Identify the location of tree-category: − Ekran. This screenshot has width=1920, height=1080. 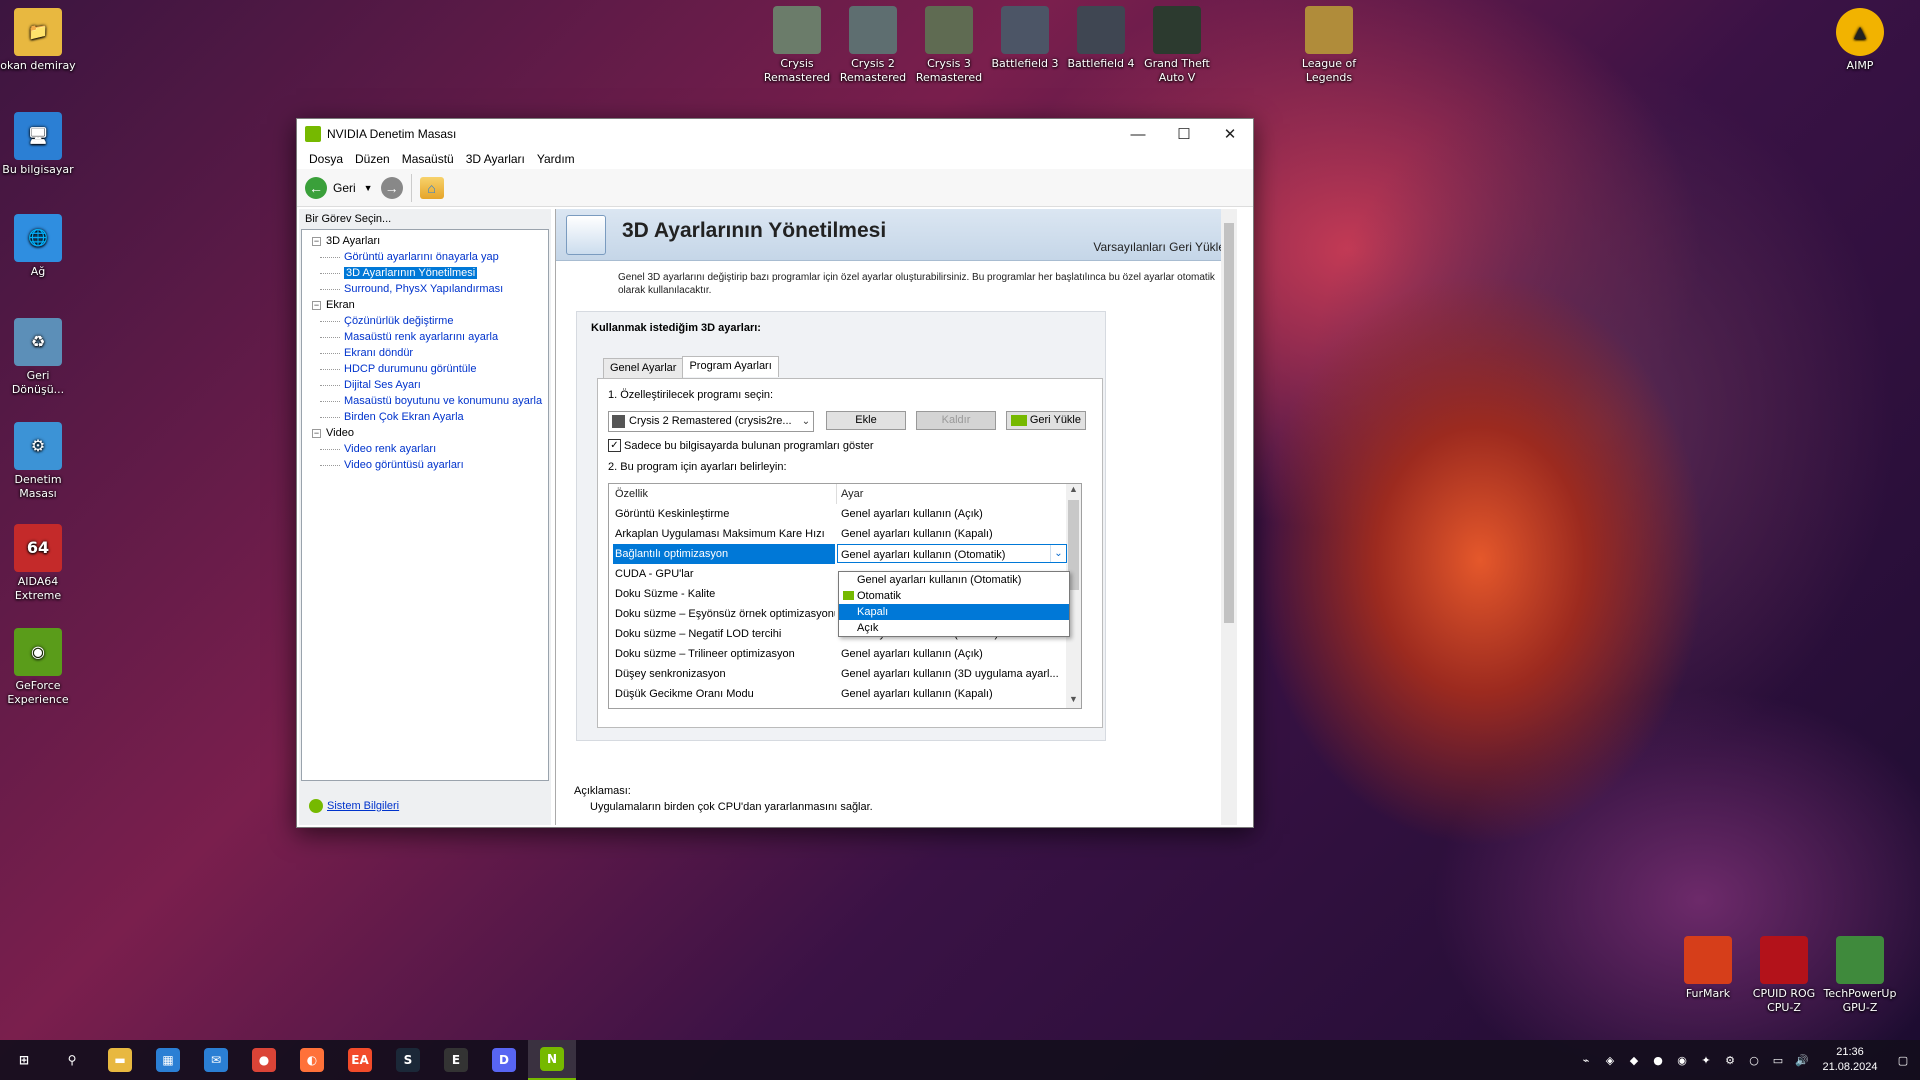
(425, 305).